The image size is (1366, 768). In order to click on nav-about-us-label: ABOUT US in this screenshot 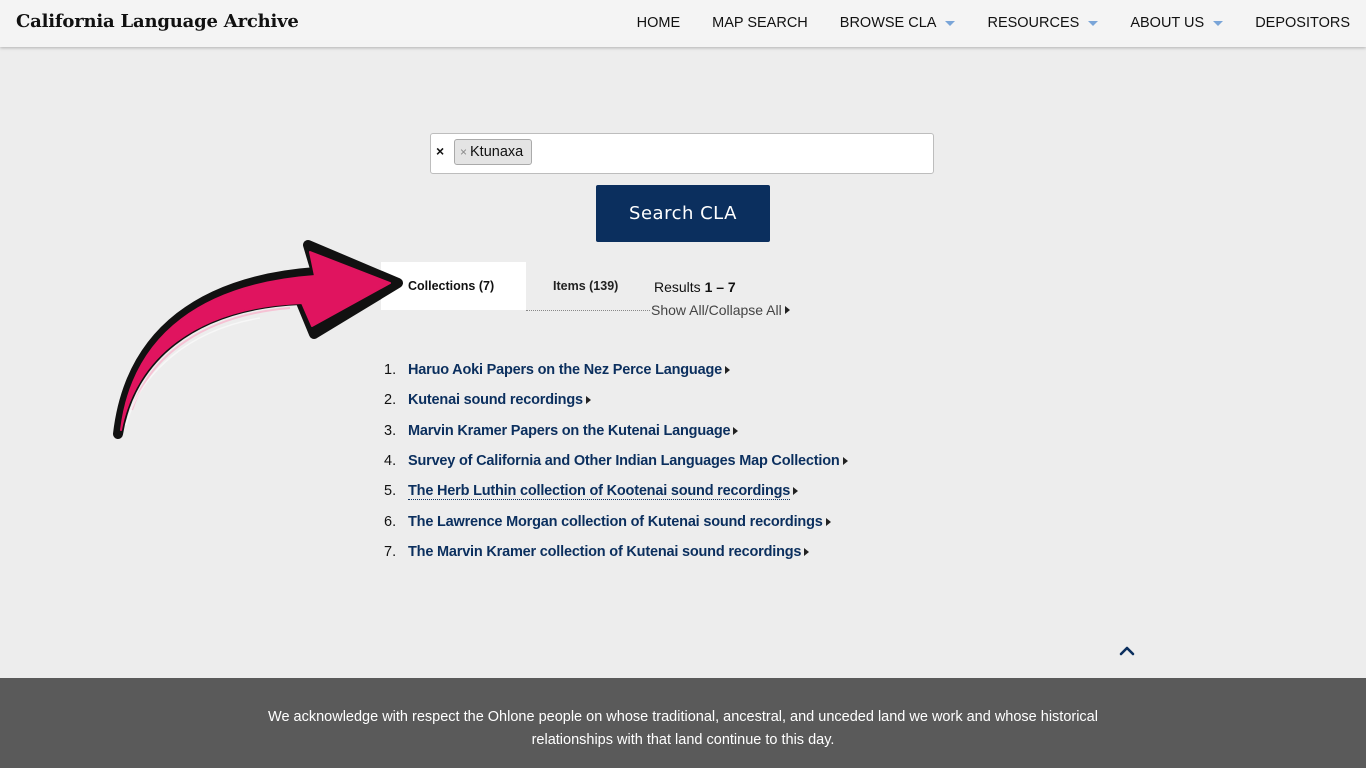, I will do `click(1167, 23)`.